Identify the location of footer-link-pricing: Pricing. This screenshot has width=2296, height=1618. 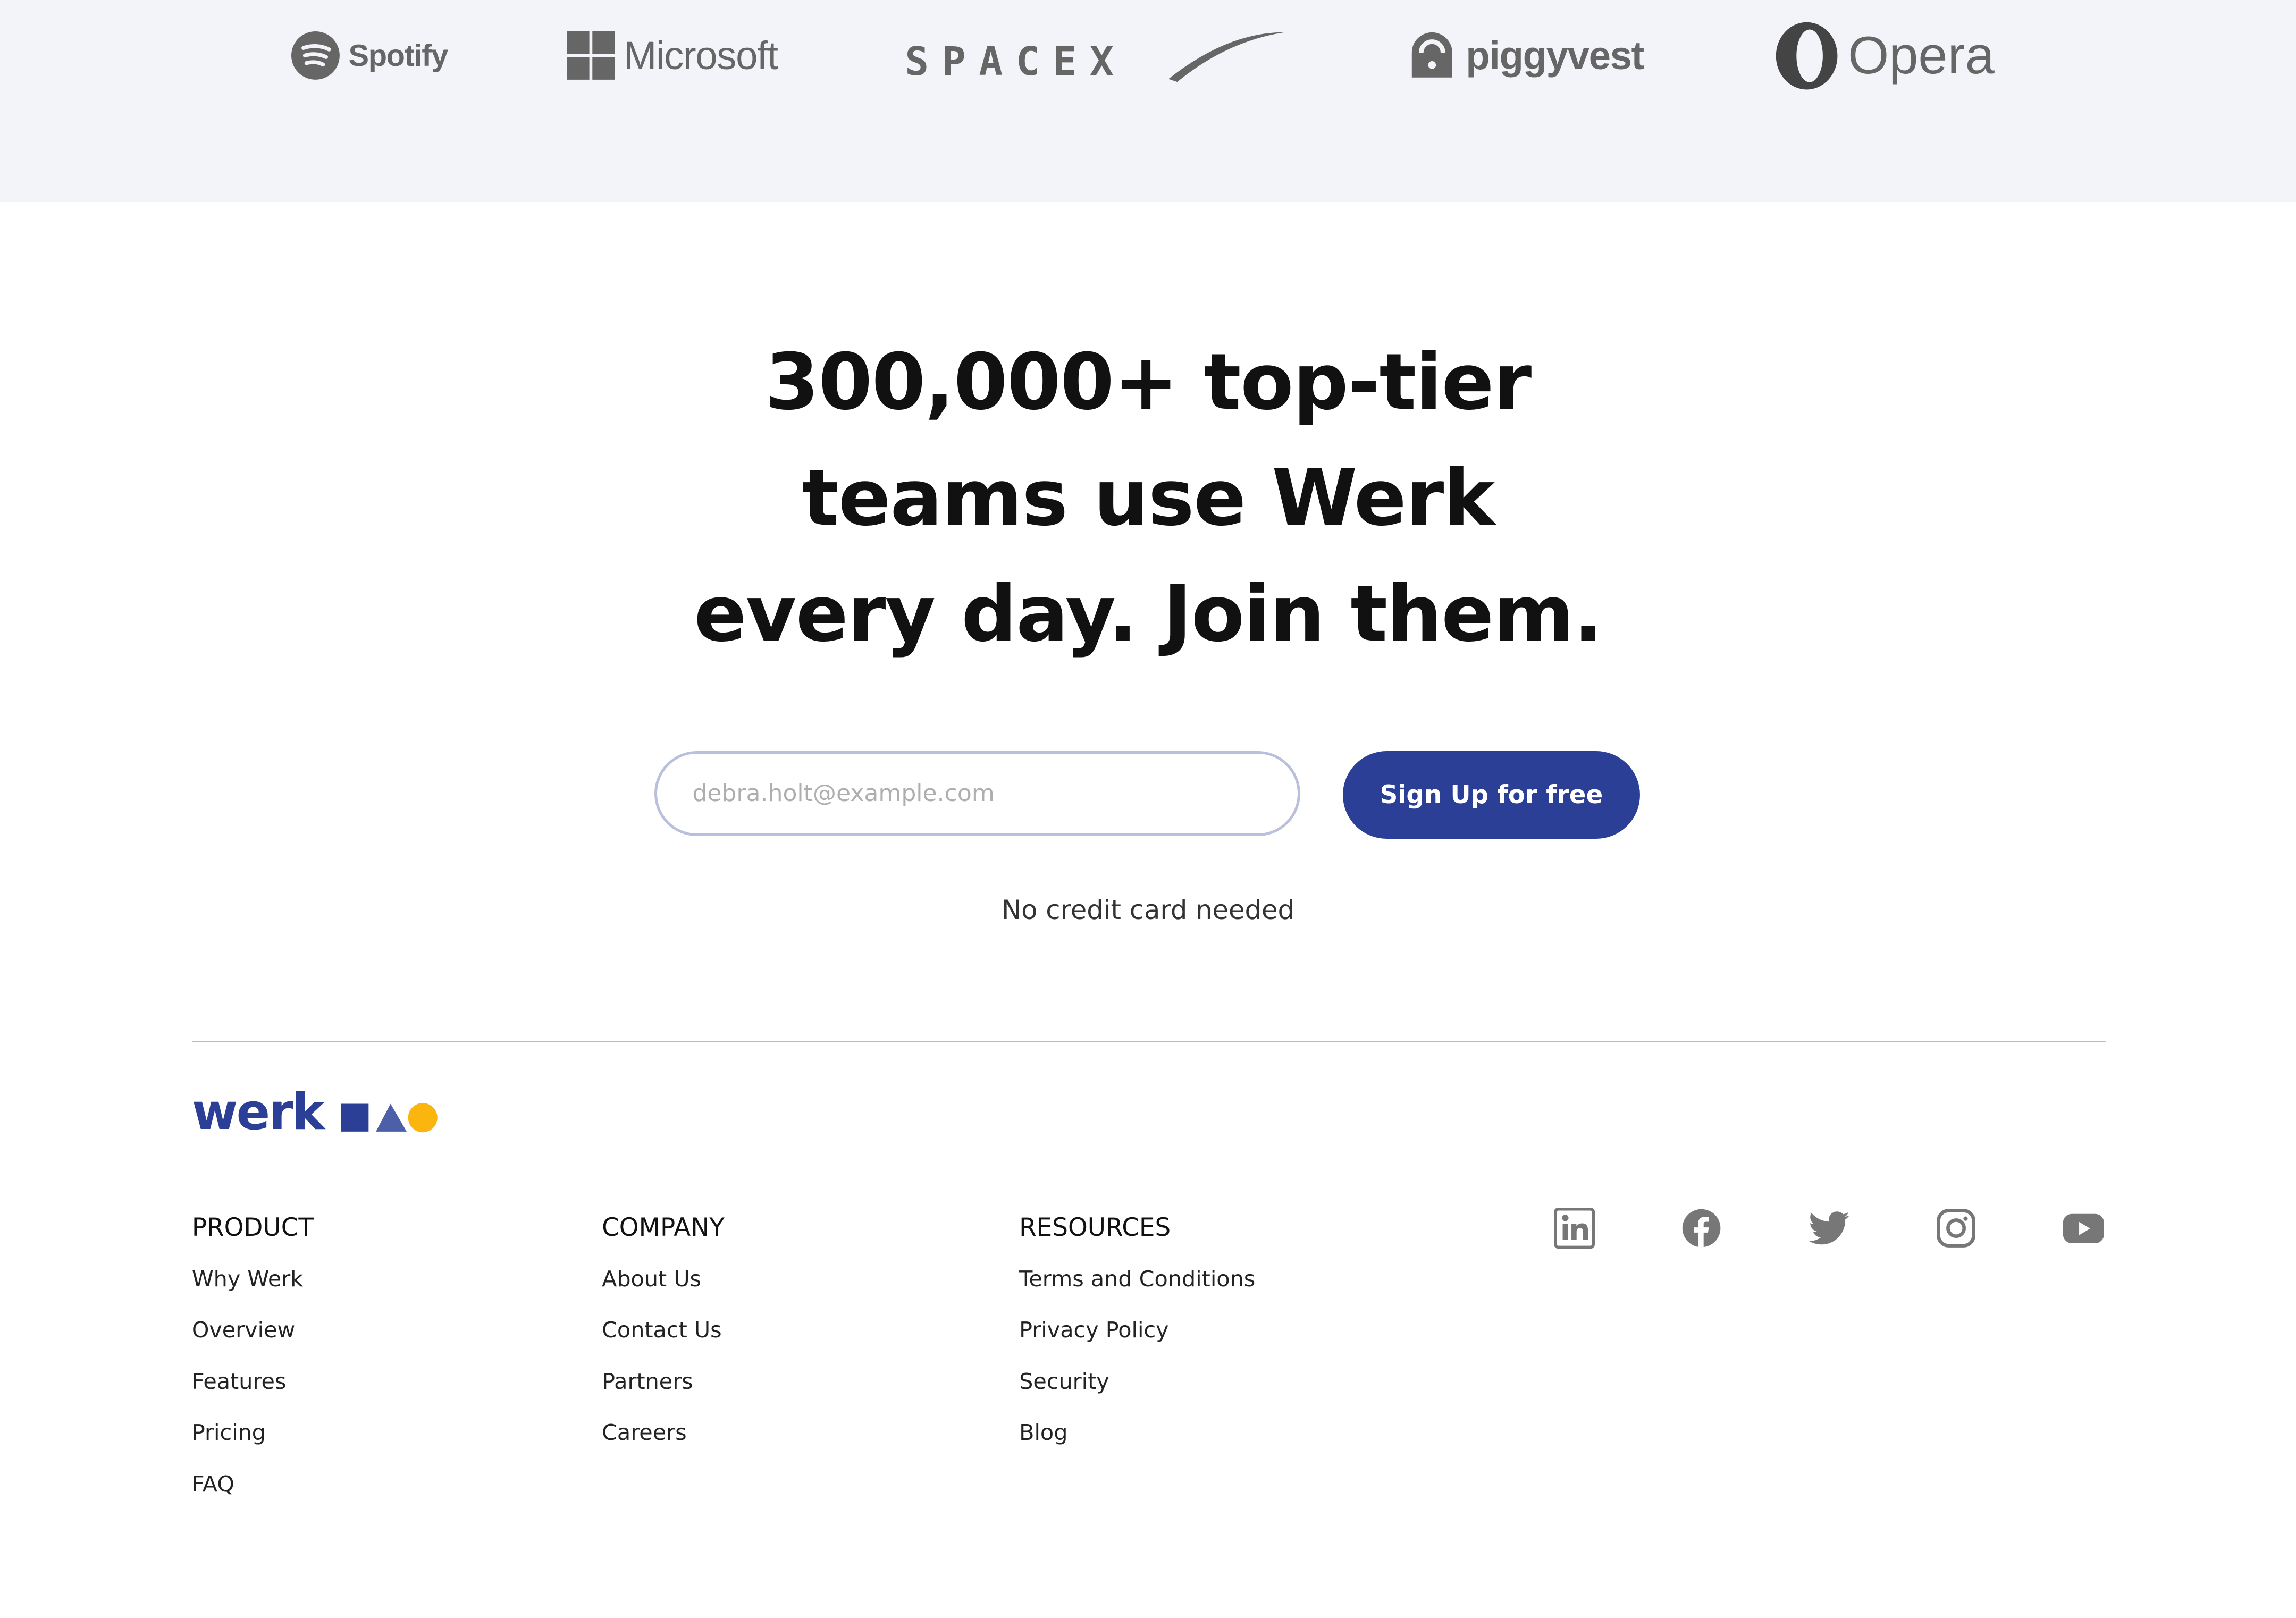
(253, 1443).